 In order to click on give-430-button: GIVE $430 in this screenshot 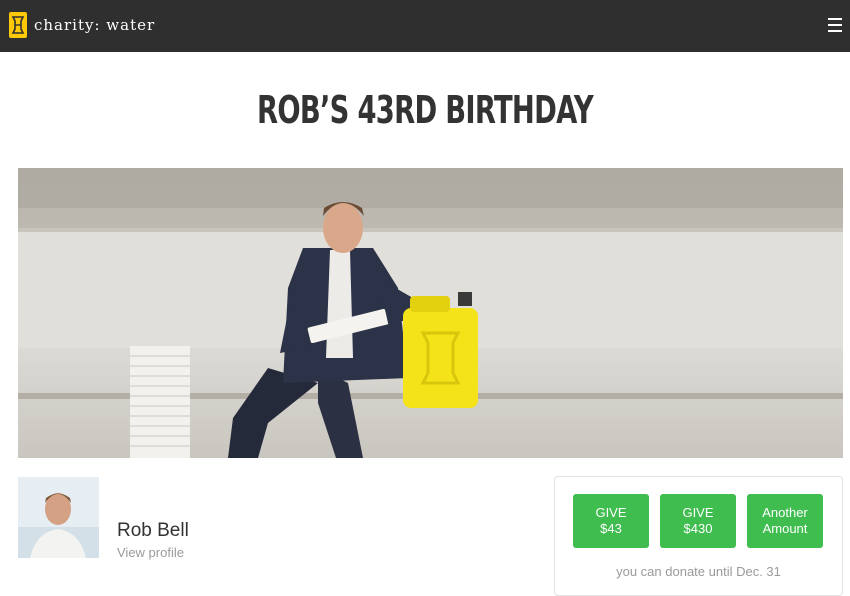, I will do `click(698, 521)`.